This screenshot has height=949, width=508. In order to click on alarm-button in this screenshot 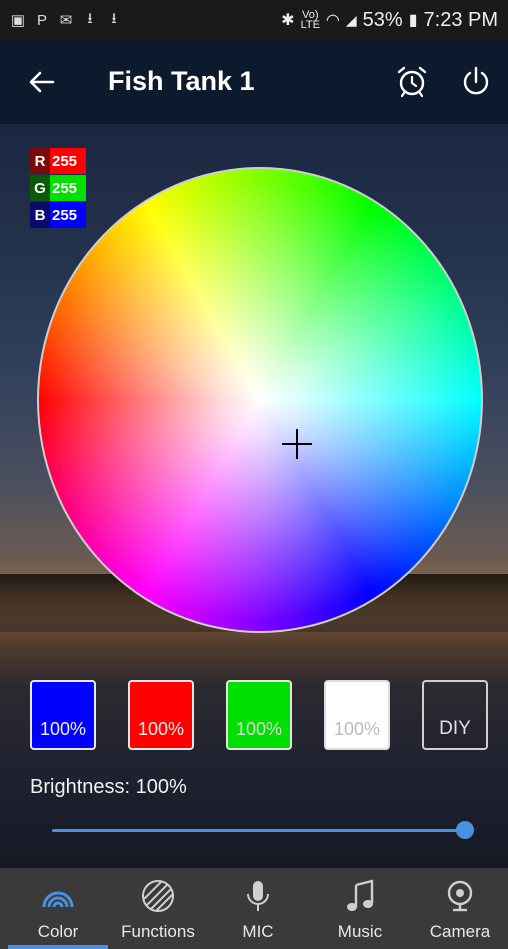, I will do `click(412, 82)`.